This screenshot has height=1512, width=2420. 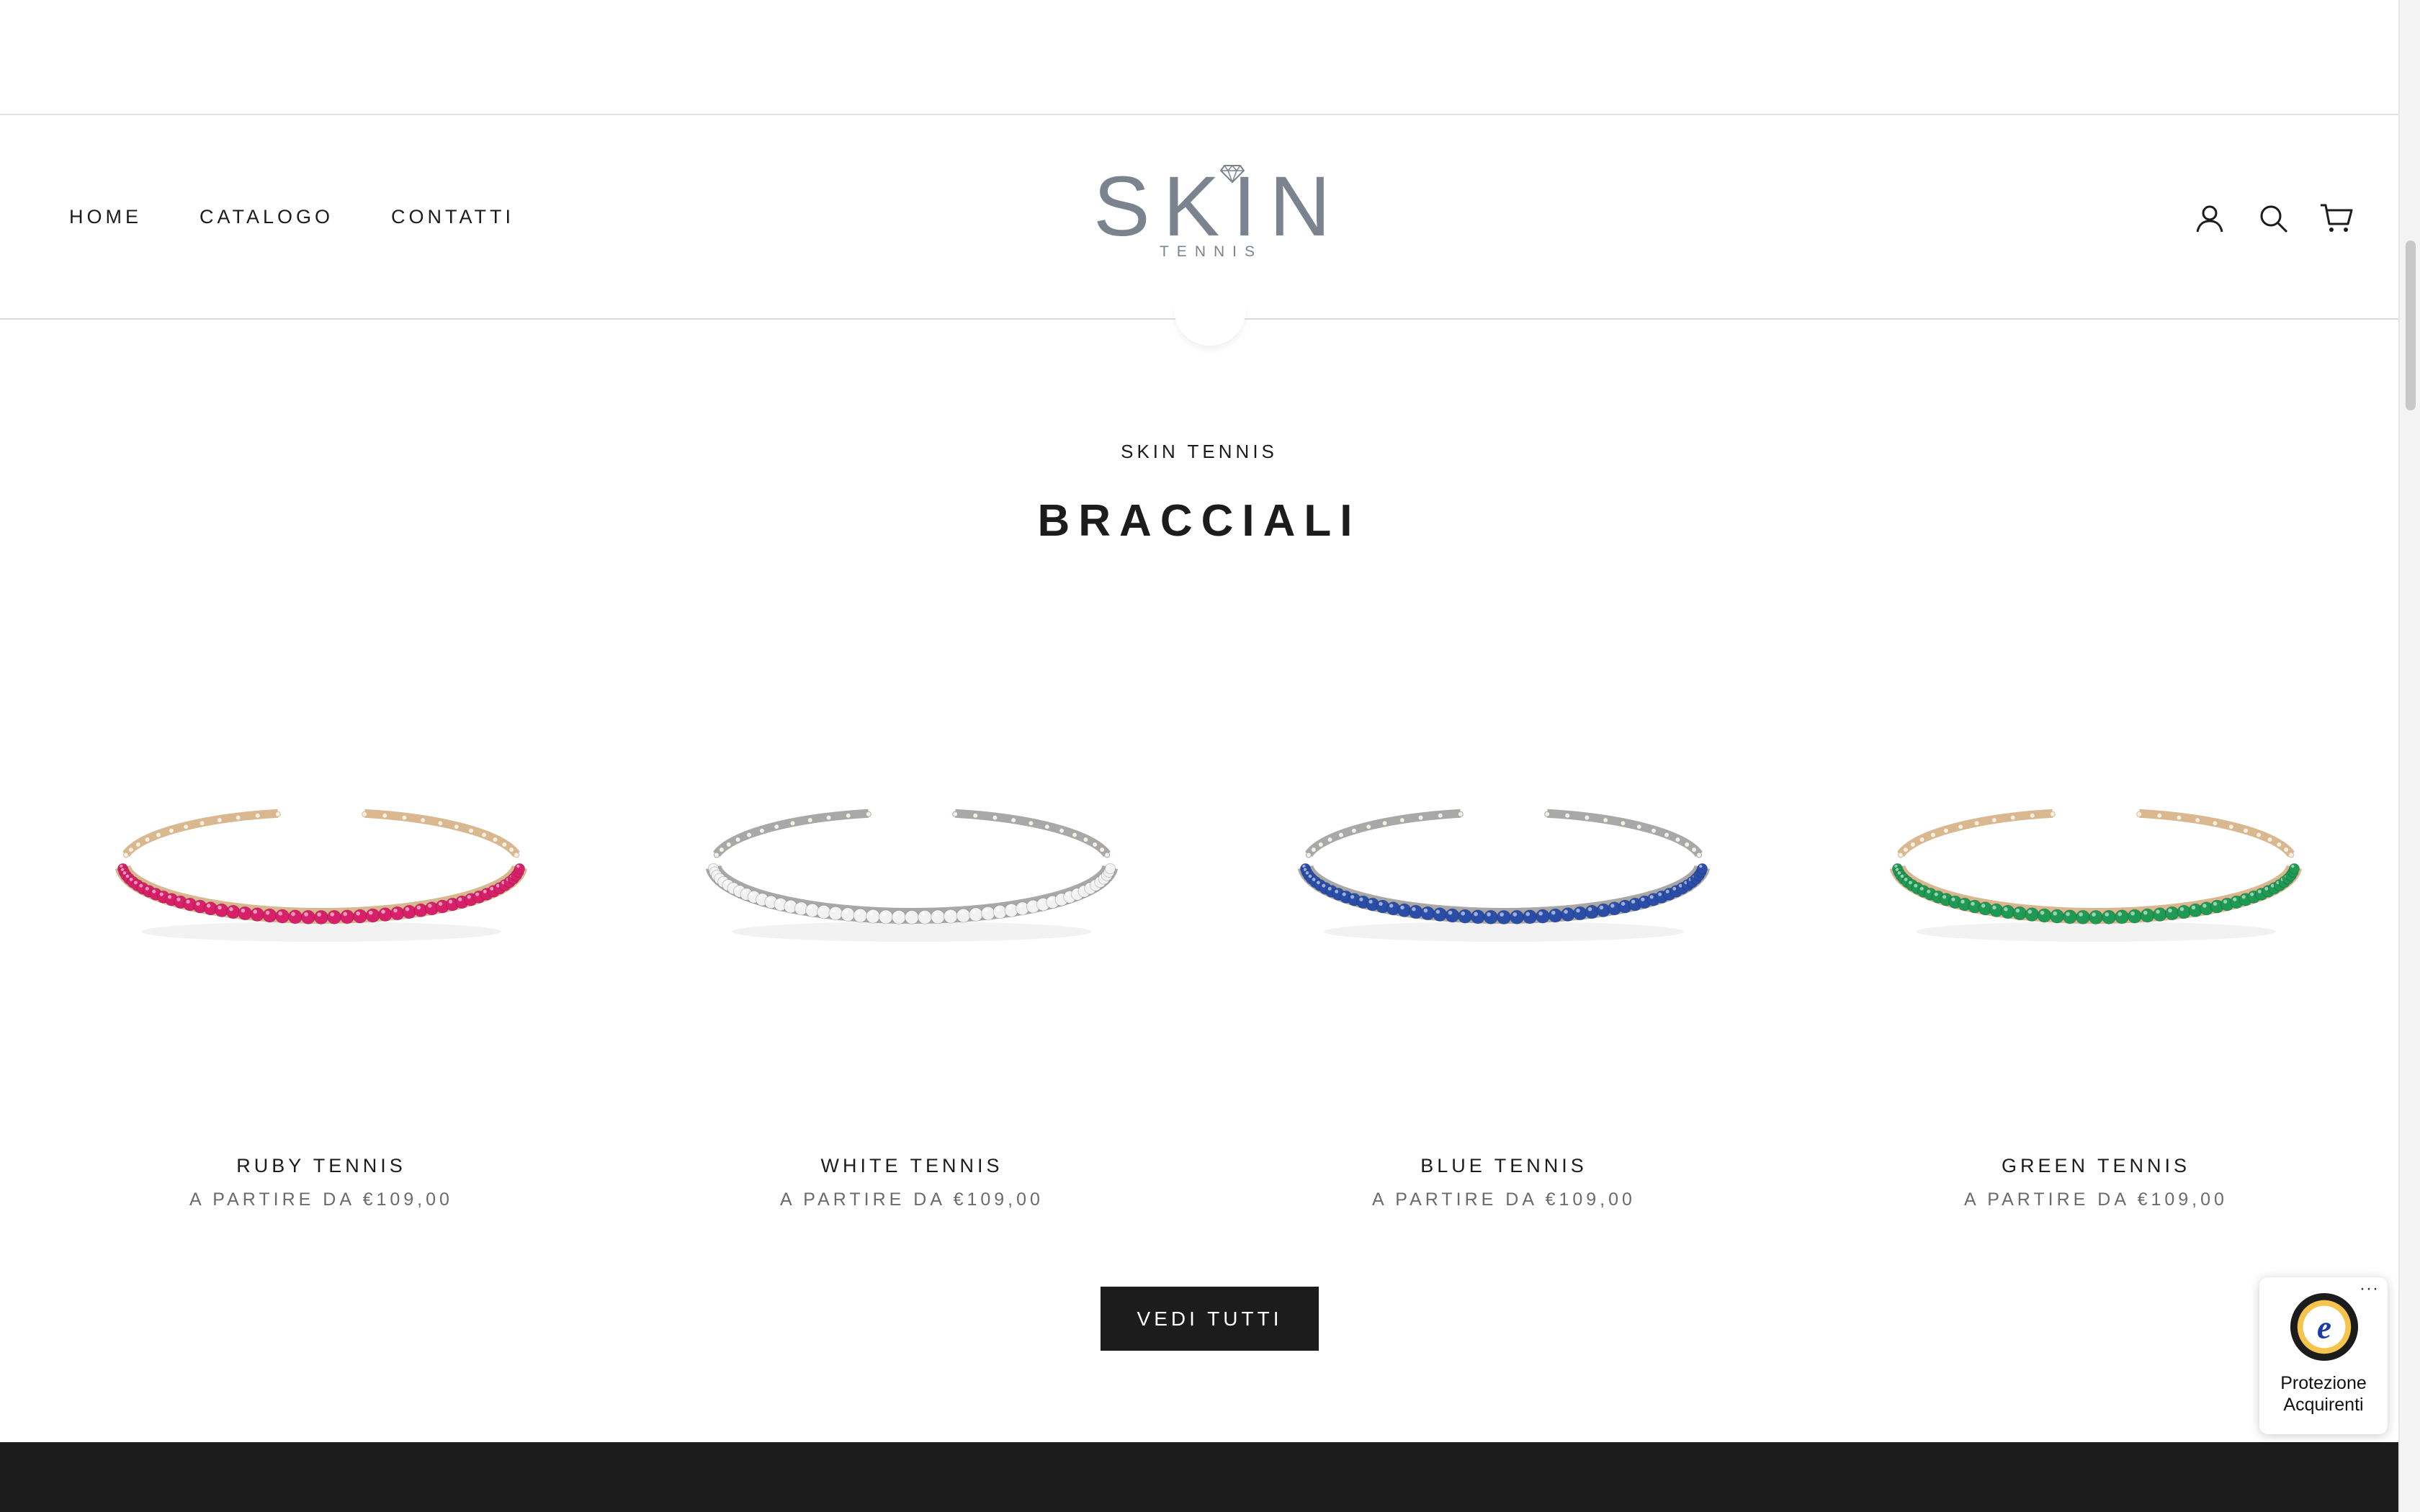 I want to click on scrollbar-thumb, so click(x=2411, y=325).